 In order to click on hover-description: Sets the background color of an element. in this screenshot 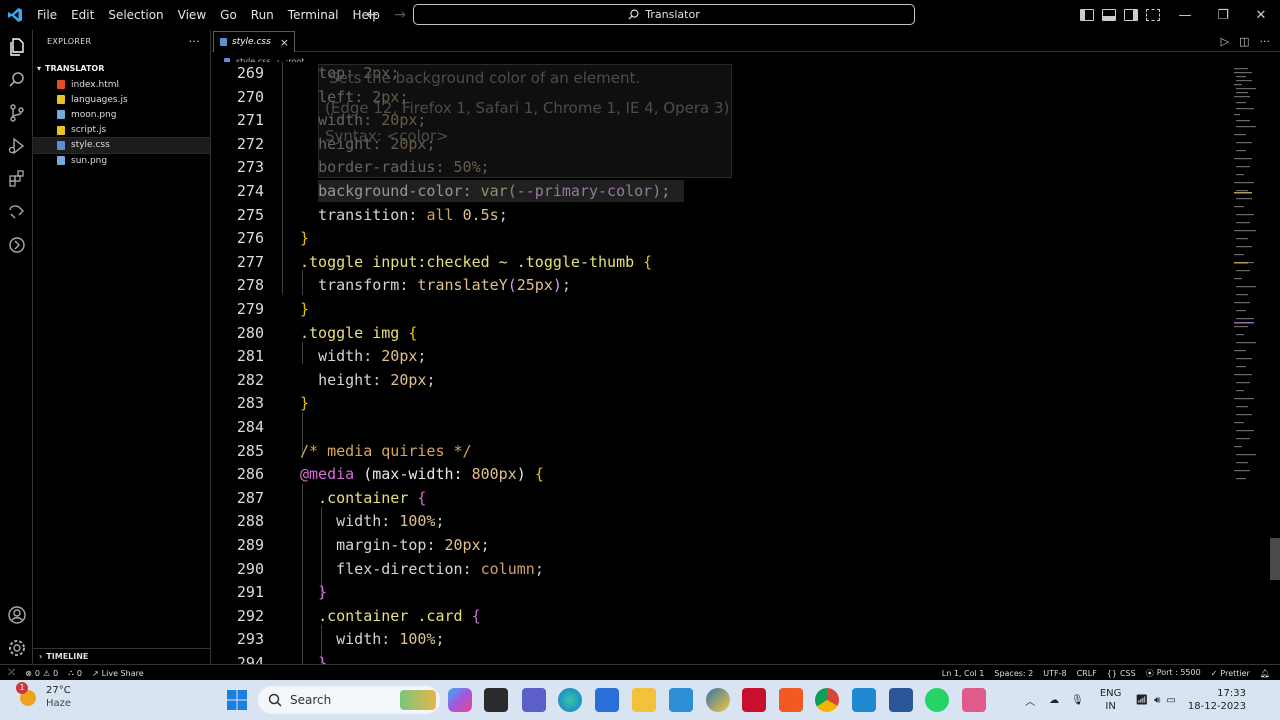, I will do `click(485, 78)`.